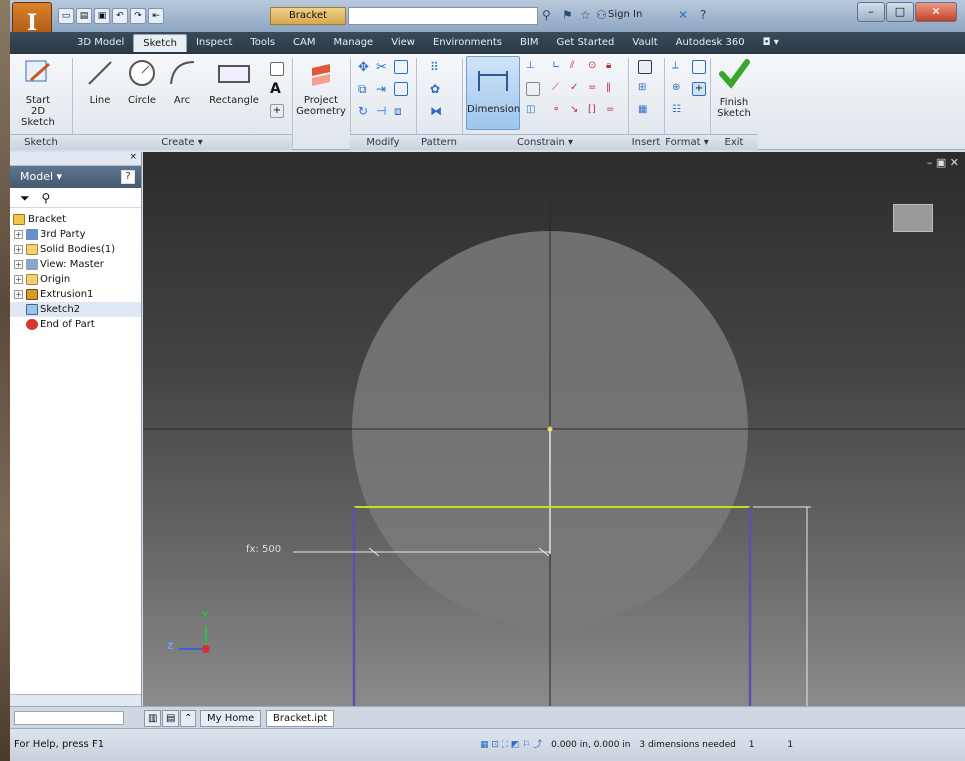 The image size is (965, 761). What do you see at coordinates (188, 718) in the screenshot?
I see `arrange-icon: ⌃` at bounding box center [188, 718].